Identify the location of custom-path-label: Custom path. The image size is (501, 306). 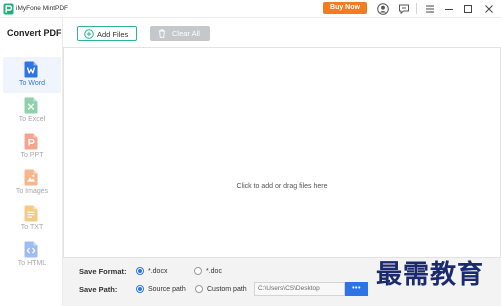
(227, 289).